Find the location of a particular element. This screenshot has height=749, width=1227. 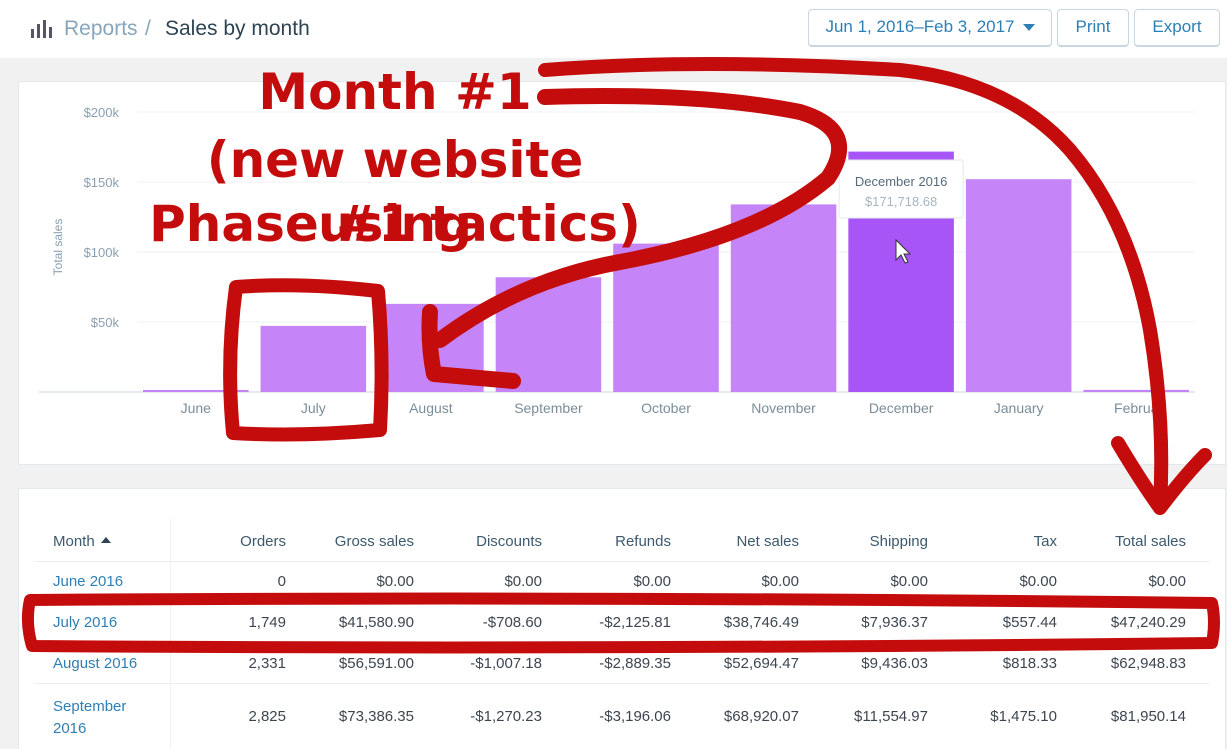

x-tick-label: Februa is located at coordinates (1136, 408).